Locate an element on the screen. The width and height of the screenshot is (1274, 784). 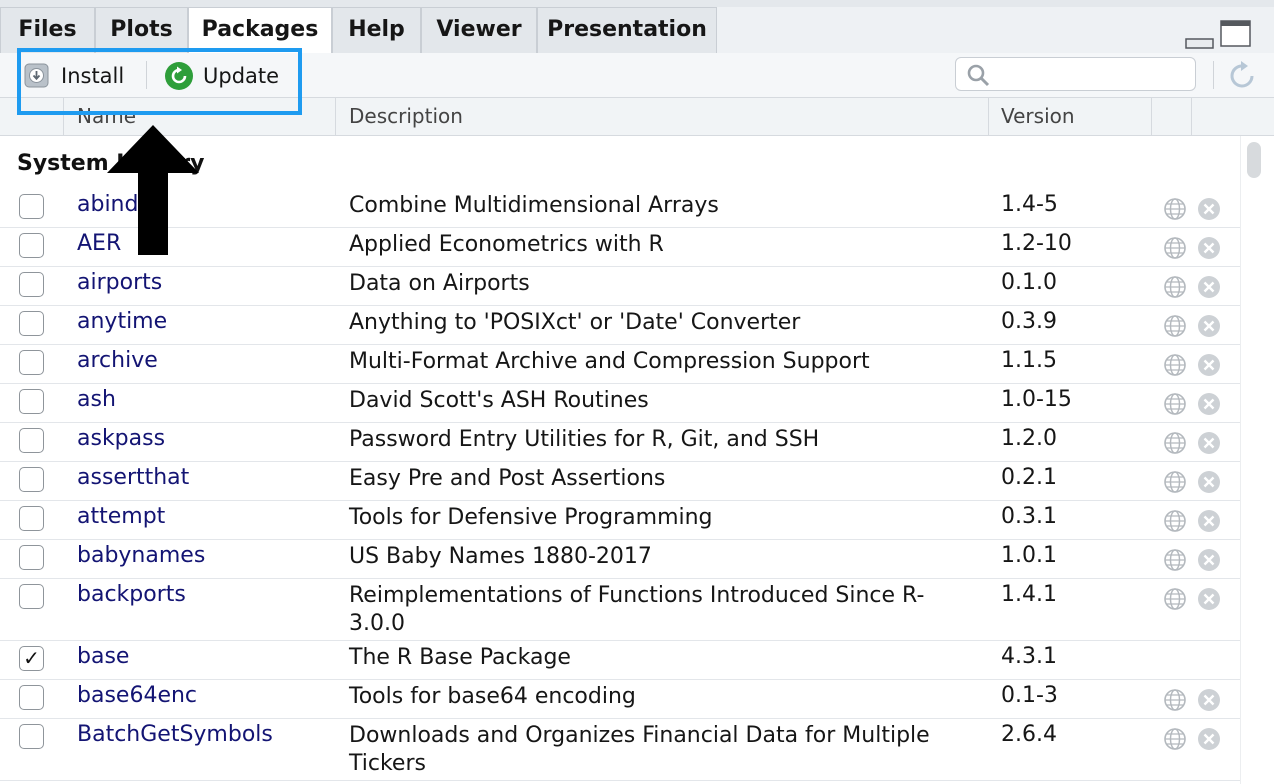
package-version: 1.4-5 is located at coordinates (1029, 204).